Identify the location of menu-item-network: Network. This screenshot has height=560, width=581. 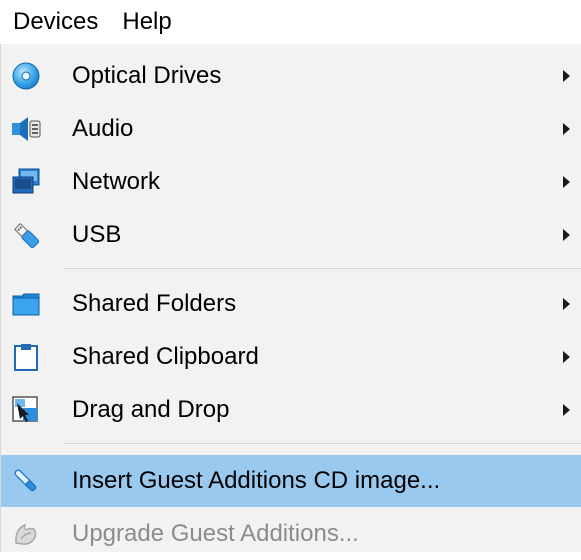
(291, 182).